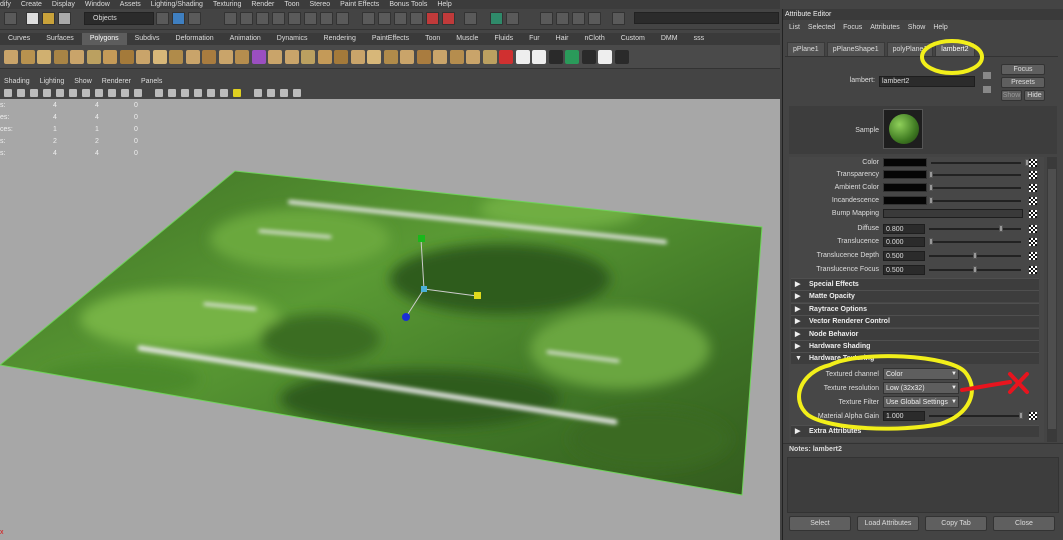 The image size is (1063, 540). I want to click on menu-item: Lighting/Shading, so click(177, 4).